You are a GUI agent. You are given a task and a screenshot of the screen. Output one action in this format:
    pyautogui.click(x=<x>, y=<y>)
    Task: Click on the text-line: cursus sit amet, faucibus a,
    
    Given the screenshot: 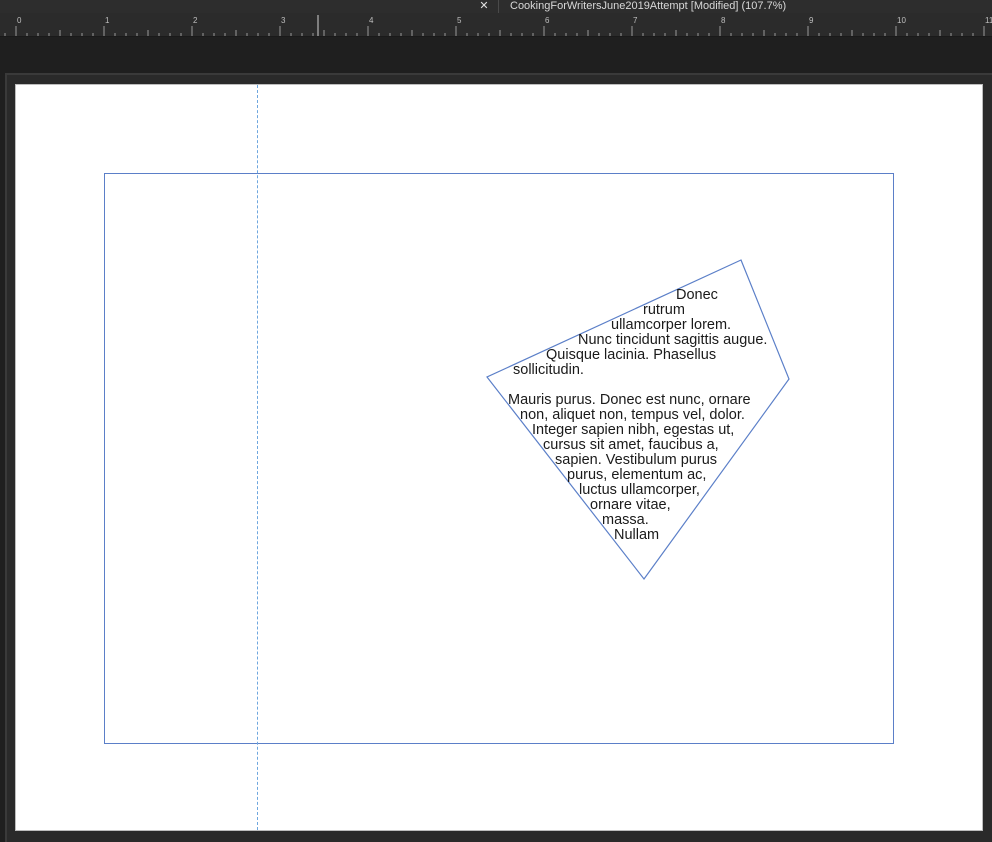 What is the action you would take?
    pyautogui.click(x=631, y=445)
    